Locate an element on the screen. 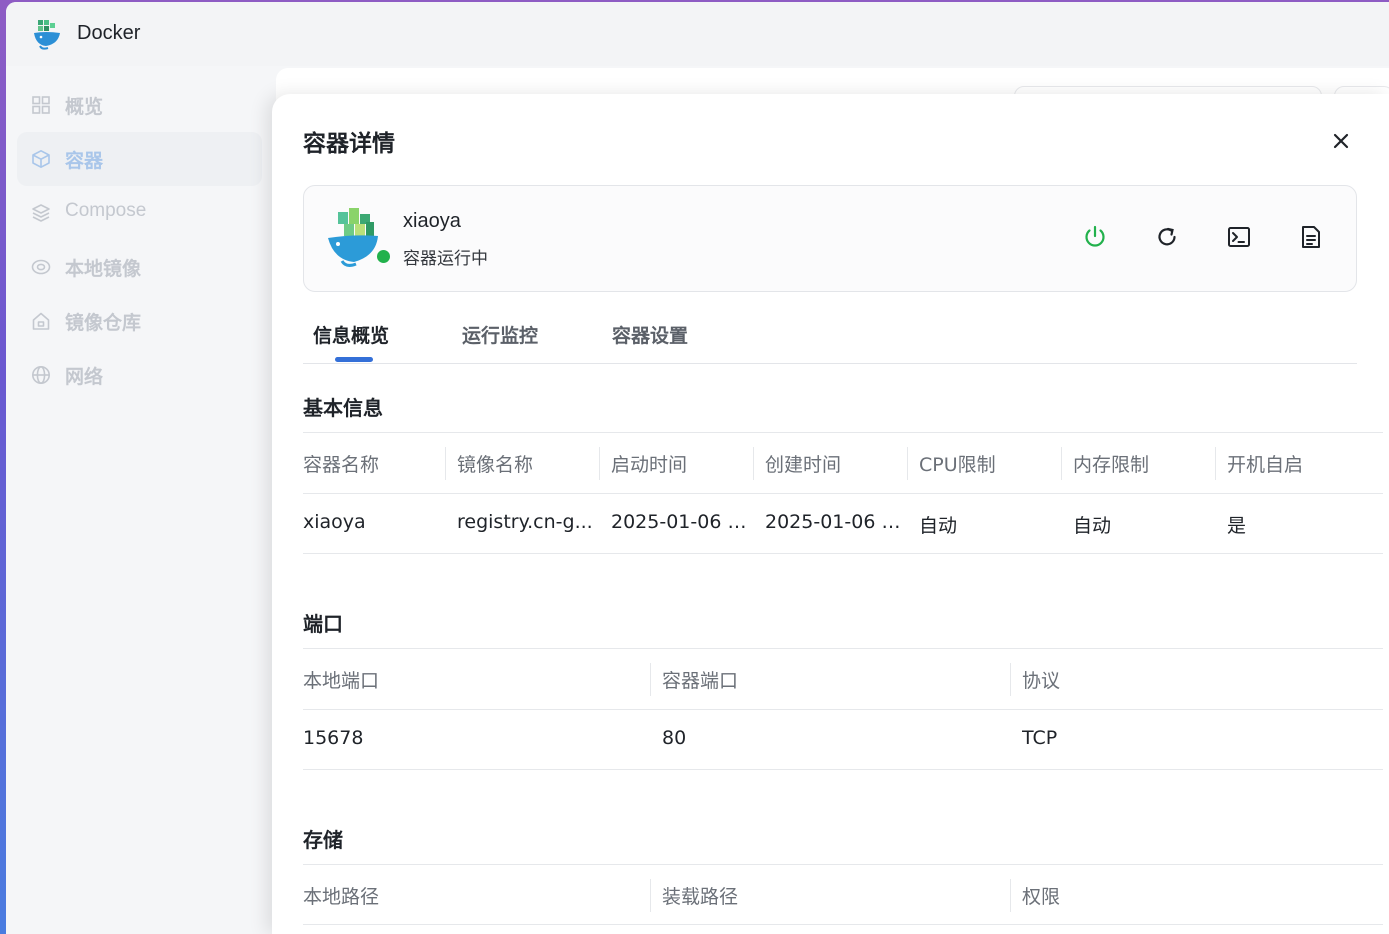 The image size is (1389, 934). sidebar-item-network: 网络 is located at coordinates (139, 375).